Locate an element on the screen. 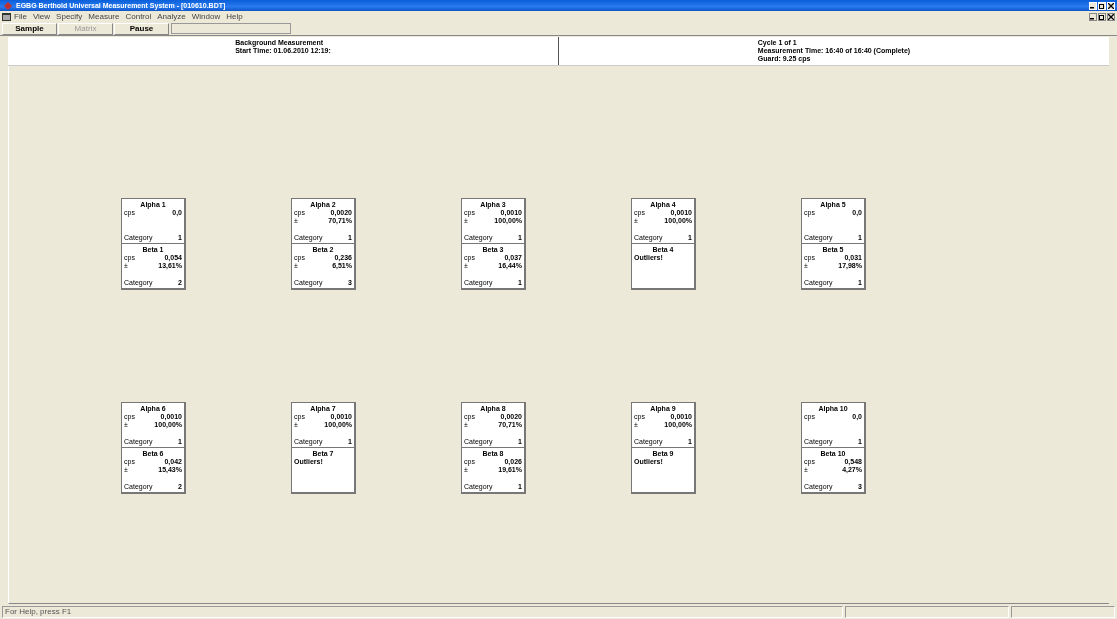  menu-item: File is located at coordinates (20, 16).